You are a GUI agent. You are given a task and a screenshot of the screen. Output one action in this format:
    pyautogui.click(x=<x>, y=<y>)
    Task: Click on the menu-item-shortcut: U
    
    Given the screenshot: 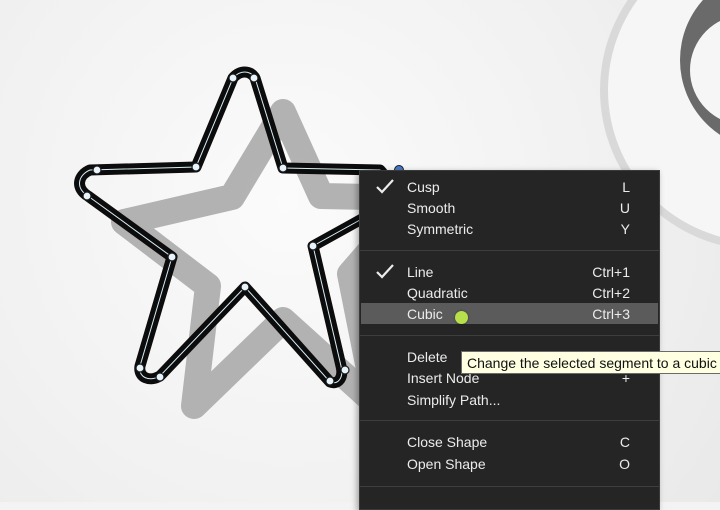 What is the action you would take?
    pyautogui.click(x=624, y=207)
    